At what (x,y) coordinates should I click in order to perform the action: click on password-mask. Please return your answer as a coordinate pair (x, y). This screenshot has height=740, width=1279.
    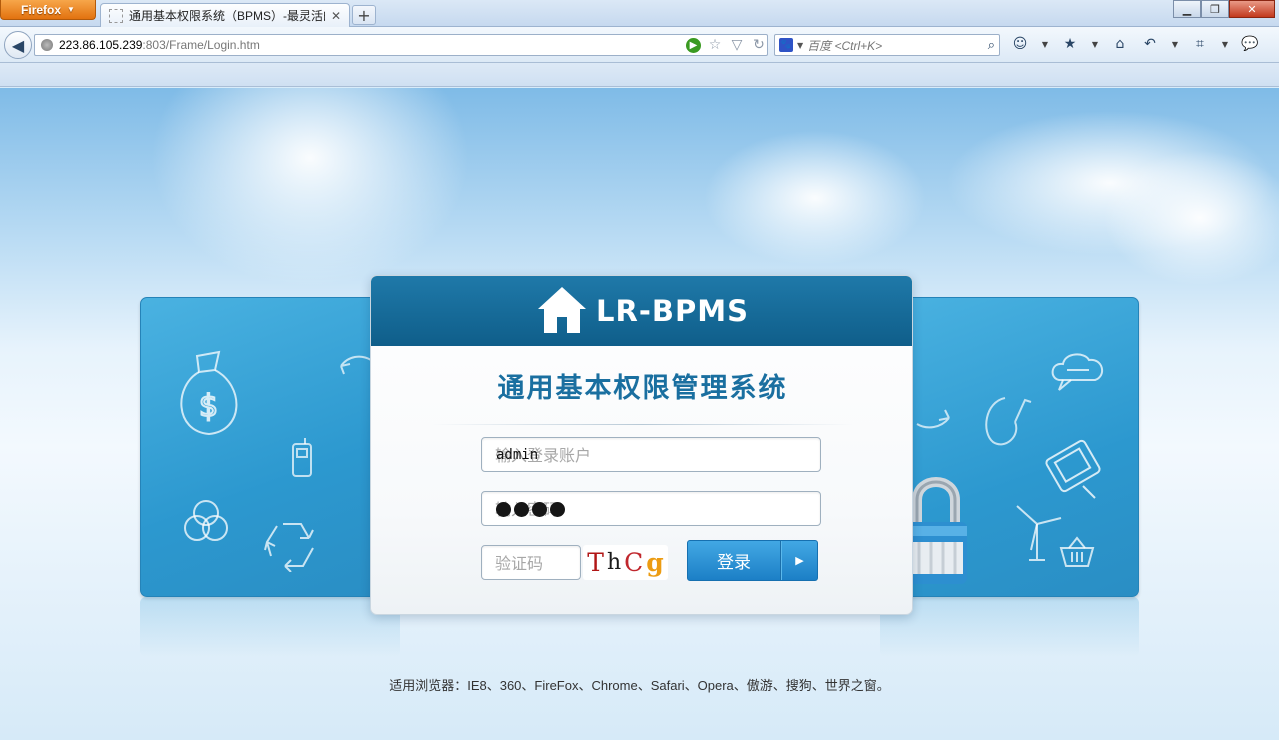
    Looking at the image, I should click on (530, 509).